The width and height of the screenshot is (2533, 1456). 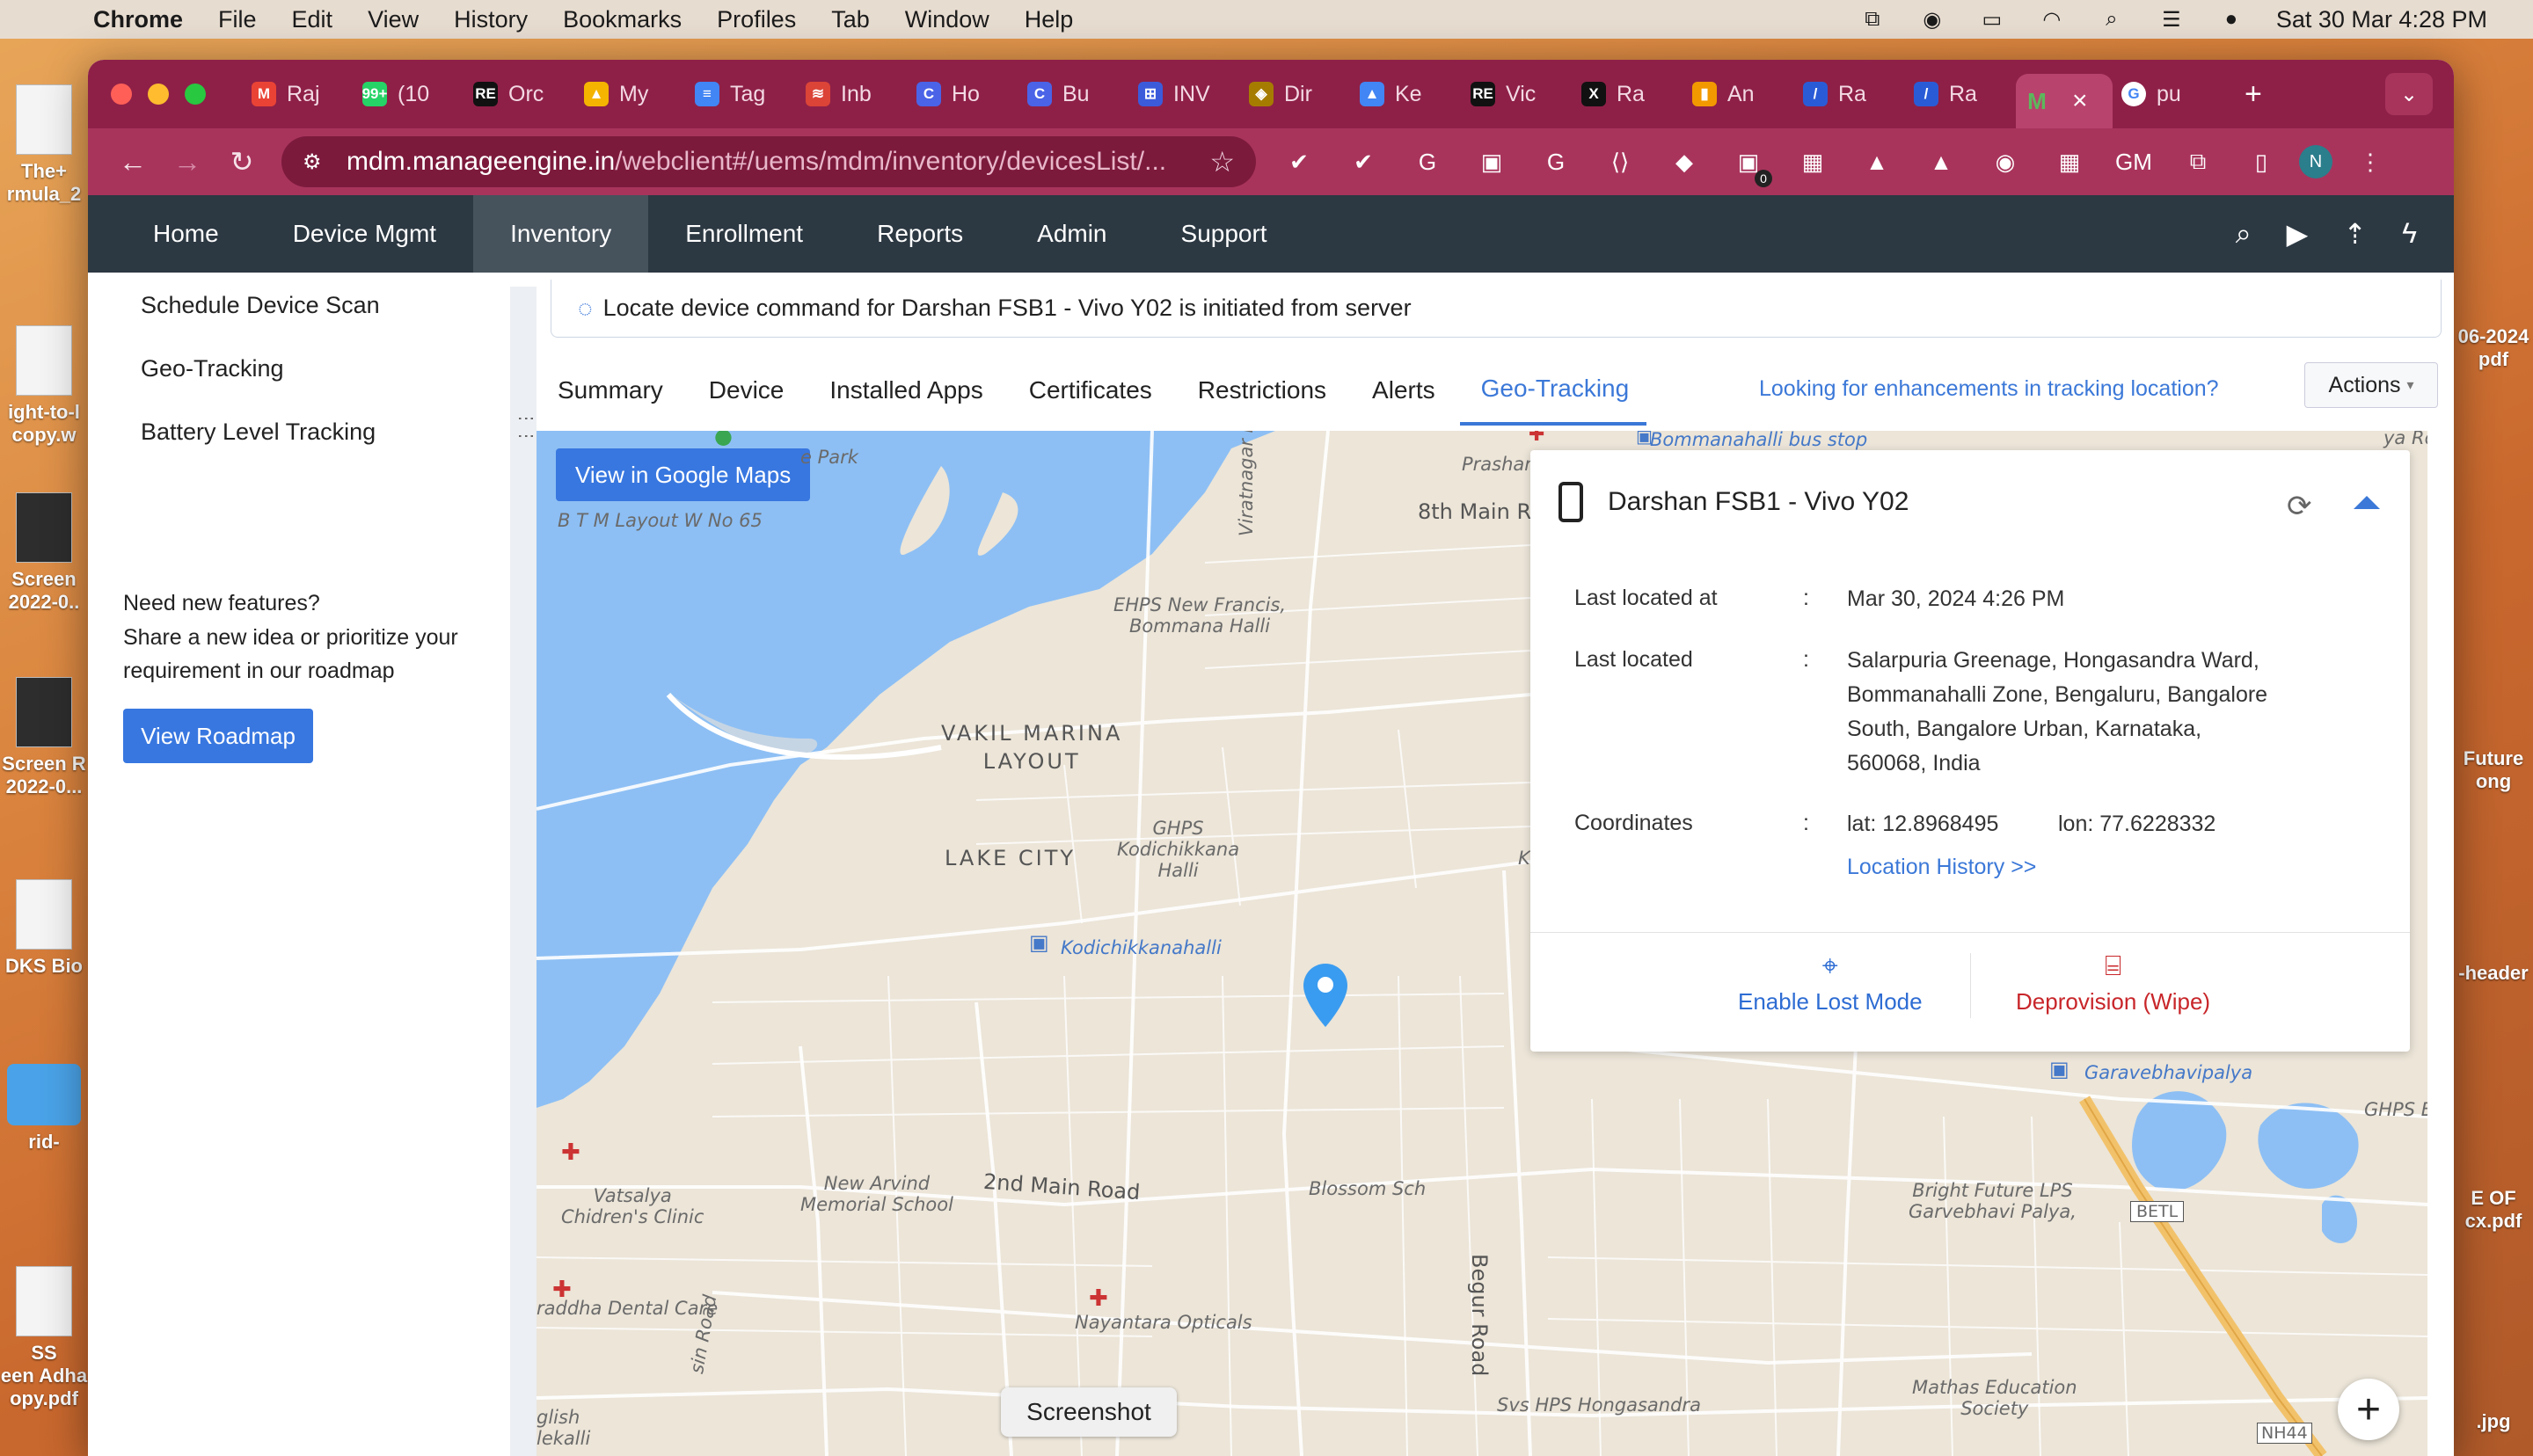 What do you see at coordinates (745, 390) in the screenshot?
I see `tab-device: Device` at bounding box center [745, 390].